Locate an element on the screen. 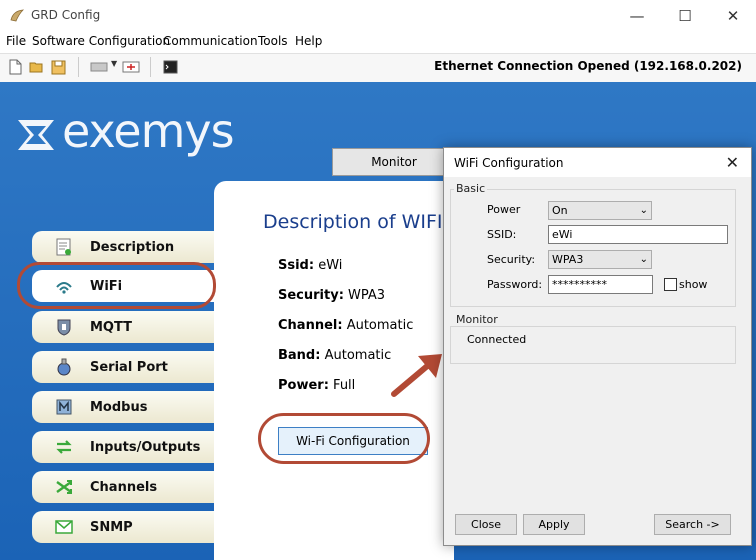 This screenshot has height=560, width=756. menu-tools: Tools is located at coordinates (273, 41).